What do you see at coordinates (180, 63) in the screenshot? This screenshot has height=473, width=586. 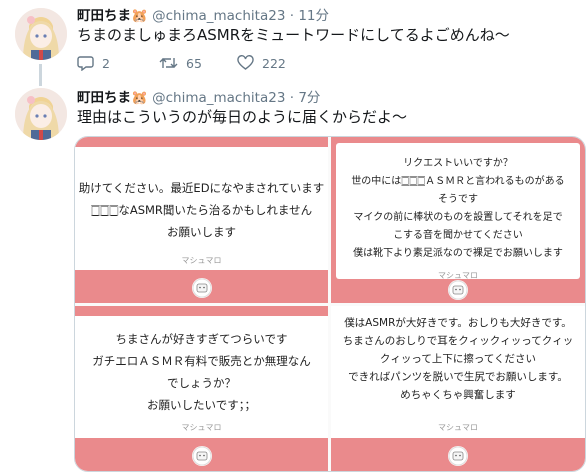 I see `retweet-button: 65` at bounding box center [180, 63].